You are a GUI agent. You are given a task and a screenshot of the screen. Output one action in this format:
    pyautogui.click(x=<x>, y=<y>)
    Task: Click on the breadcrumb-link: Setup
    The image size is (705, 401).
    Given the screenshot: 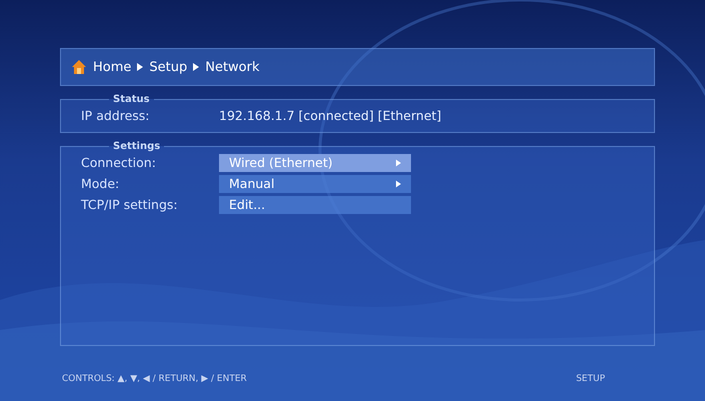 What is the action you would take?
    pyautogui.click(x=168, y=67)
    